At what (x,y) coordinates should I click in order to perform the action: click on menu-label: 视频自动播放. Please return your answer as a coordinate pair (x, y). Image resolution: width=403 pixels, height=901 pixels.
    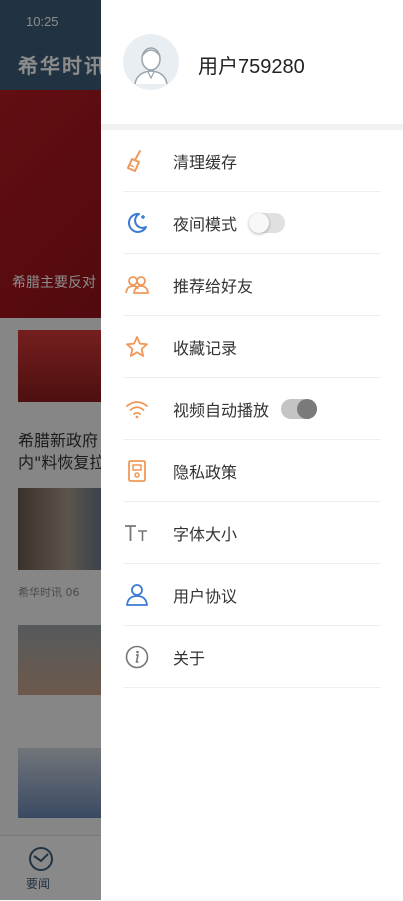
    Looking at the image, I should click on (221, 410).